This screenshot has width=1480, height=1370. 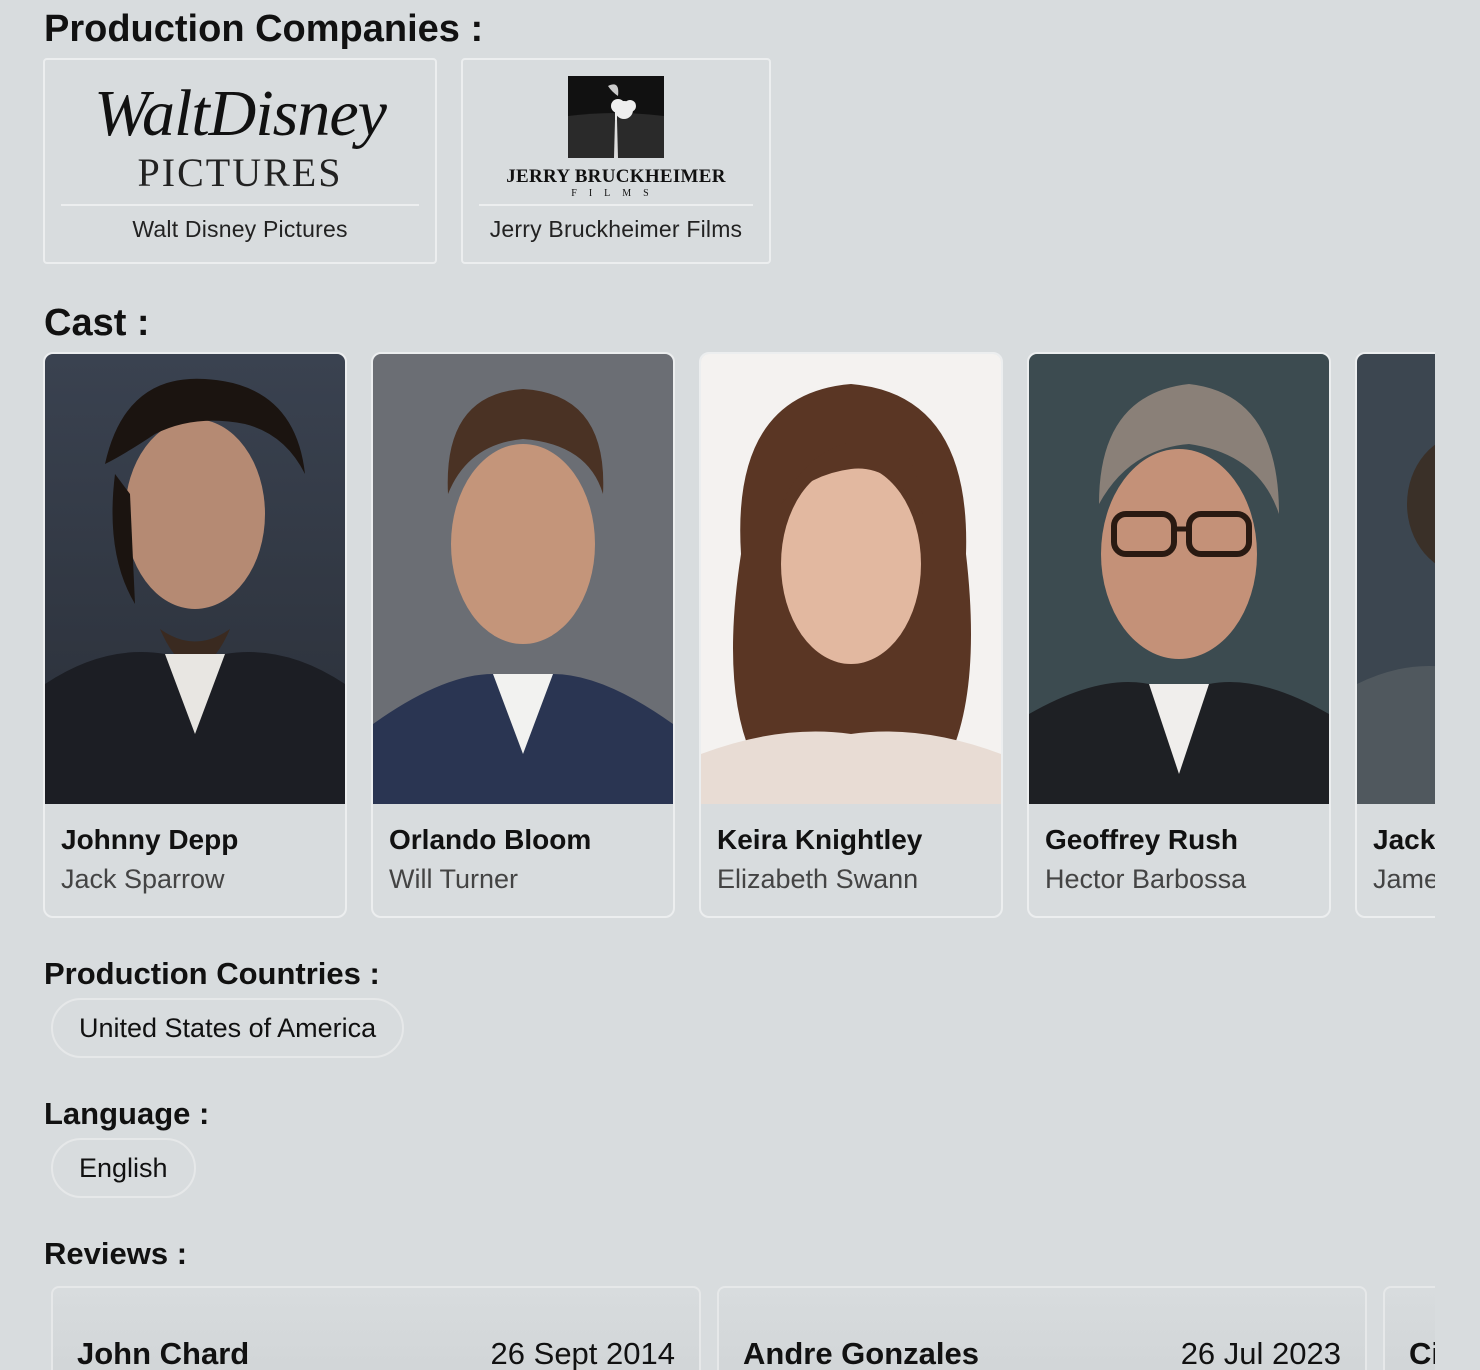 I want to click on review-date: 26 Sept 2014, so click(x=582, y=1353).